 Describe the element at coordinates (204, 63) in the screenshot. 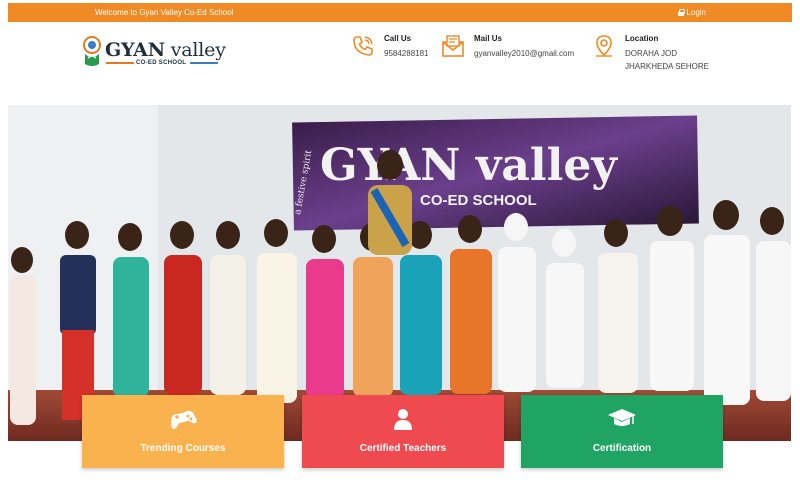

I see `logo-divider-right` at that location.